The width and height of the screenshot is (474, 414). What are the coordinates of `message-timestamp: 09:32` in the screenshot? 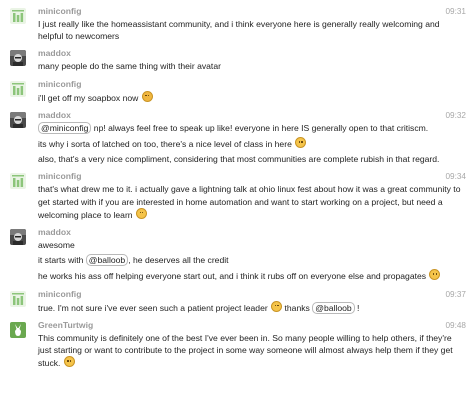 It's located at (456, 115).